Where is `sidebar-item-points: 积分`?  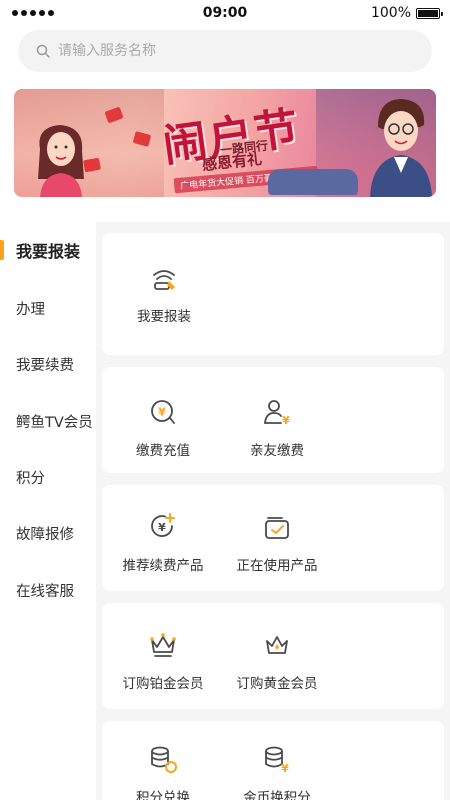 sidebar-item-points: 积分 is located at coordinates (48, 477).